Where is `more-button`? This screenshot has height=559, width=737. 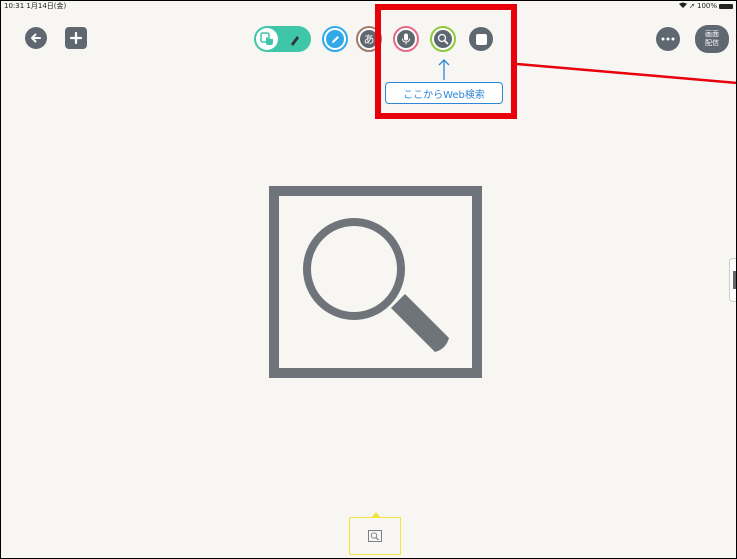
more-button is located at coordinates (668, 39).